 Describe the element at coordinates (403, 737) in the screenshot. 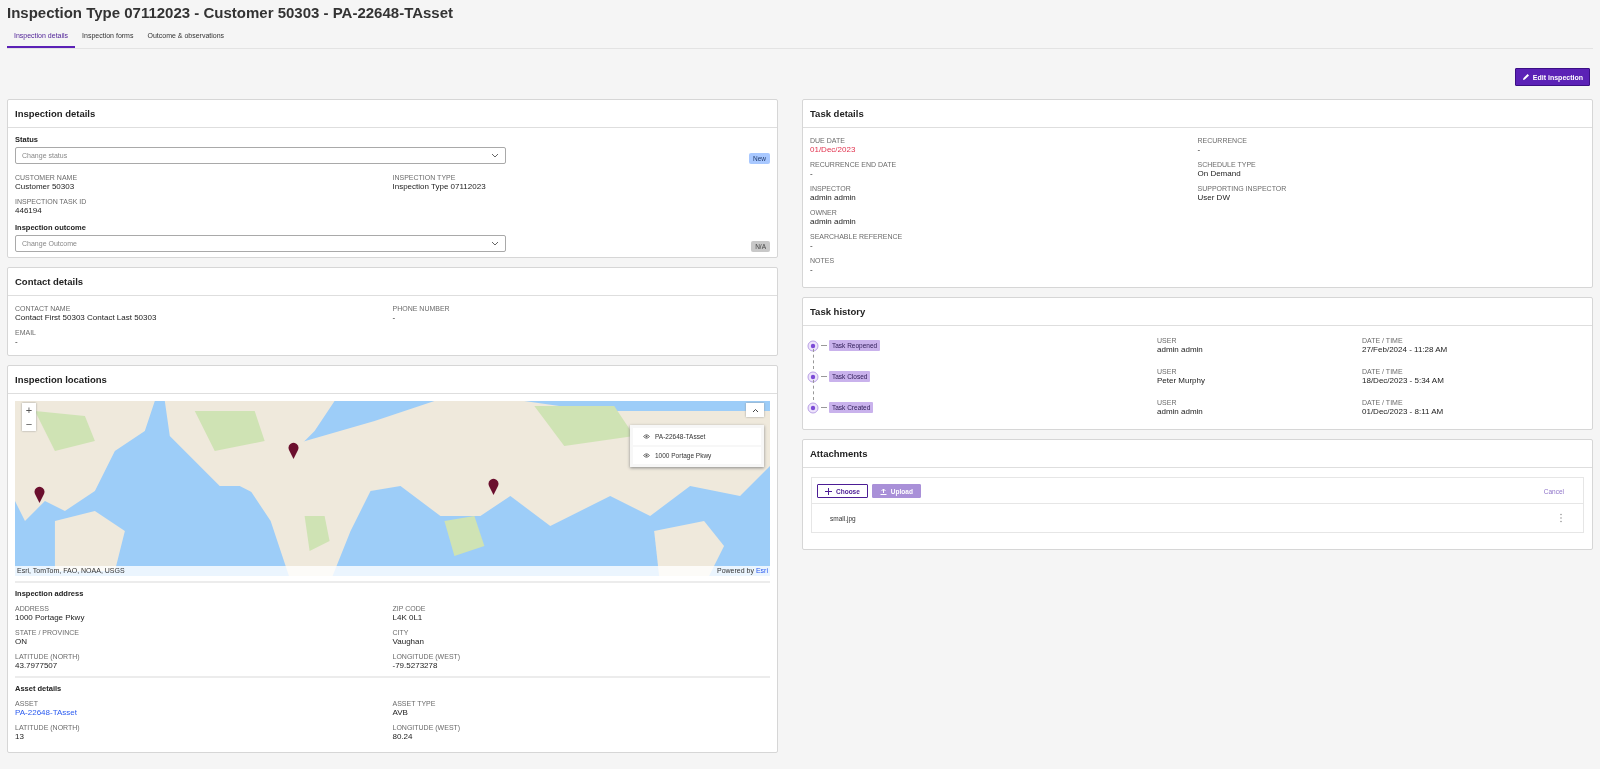

I see `field-value: 80.24` at that location.